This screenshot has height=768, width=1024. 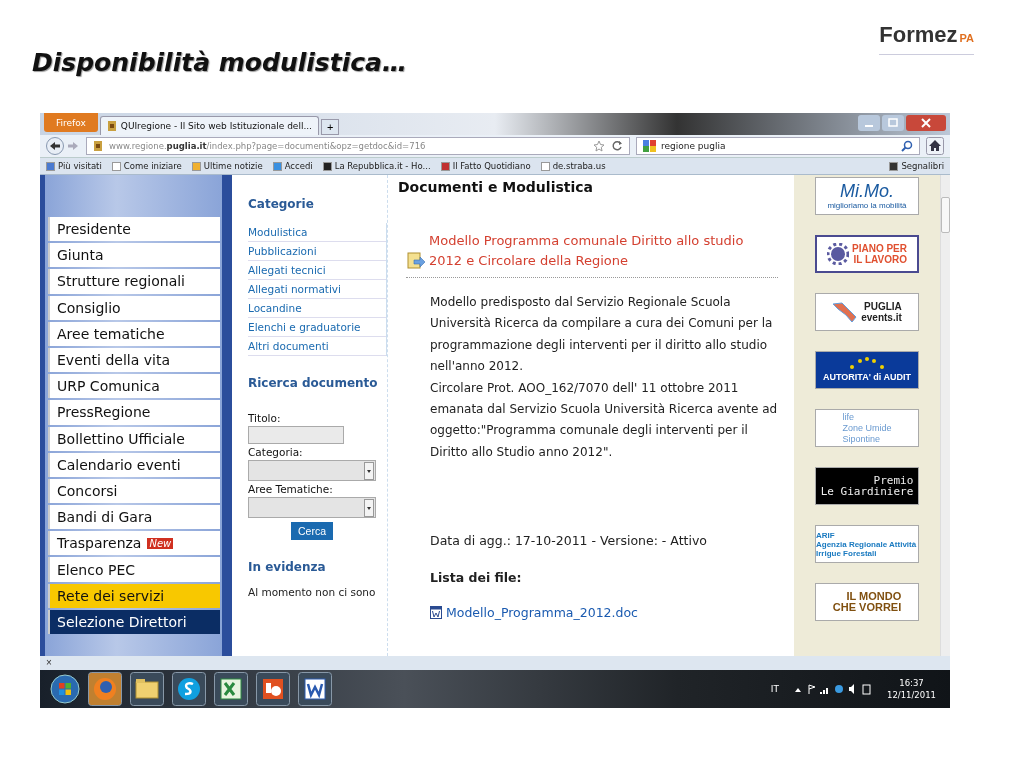 I want to click on spreadsheet-icon, so click(x=231, y=689).